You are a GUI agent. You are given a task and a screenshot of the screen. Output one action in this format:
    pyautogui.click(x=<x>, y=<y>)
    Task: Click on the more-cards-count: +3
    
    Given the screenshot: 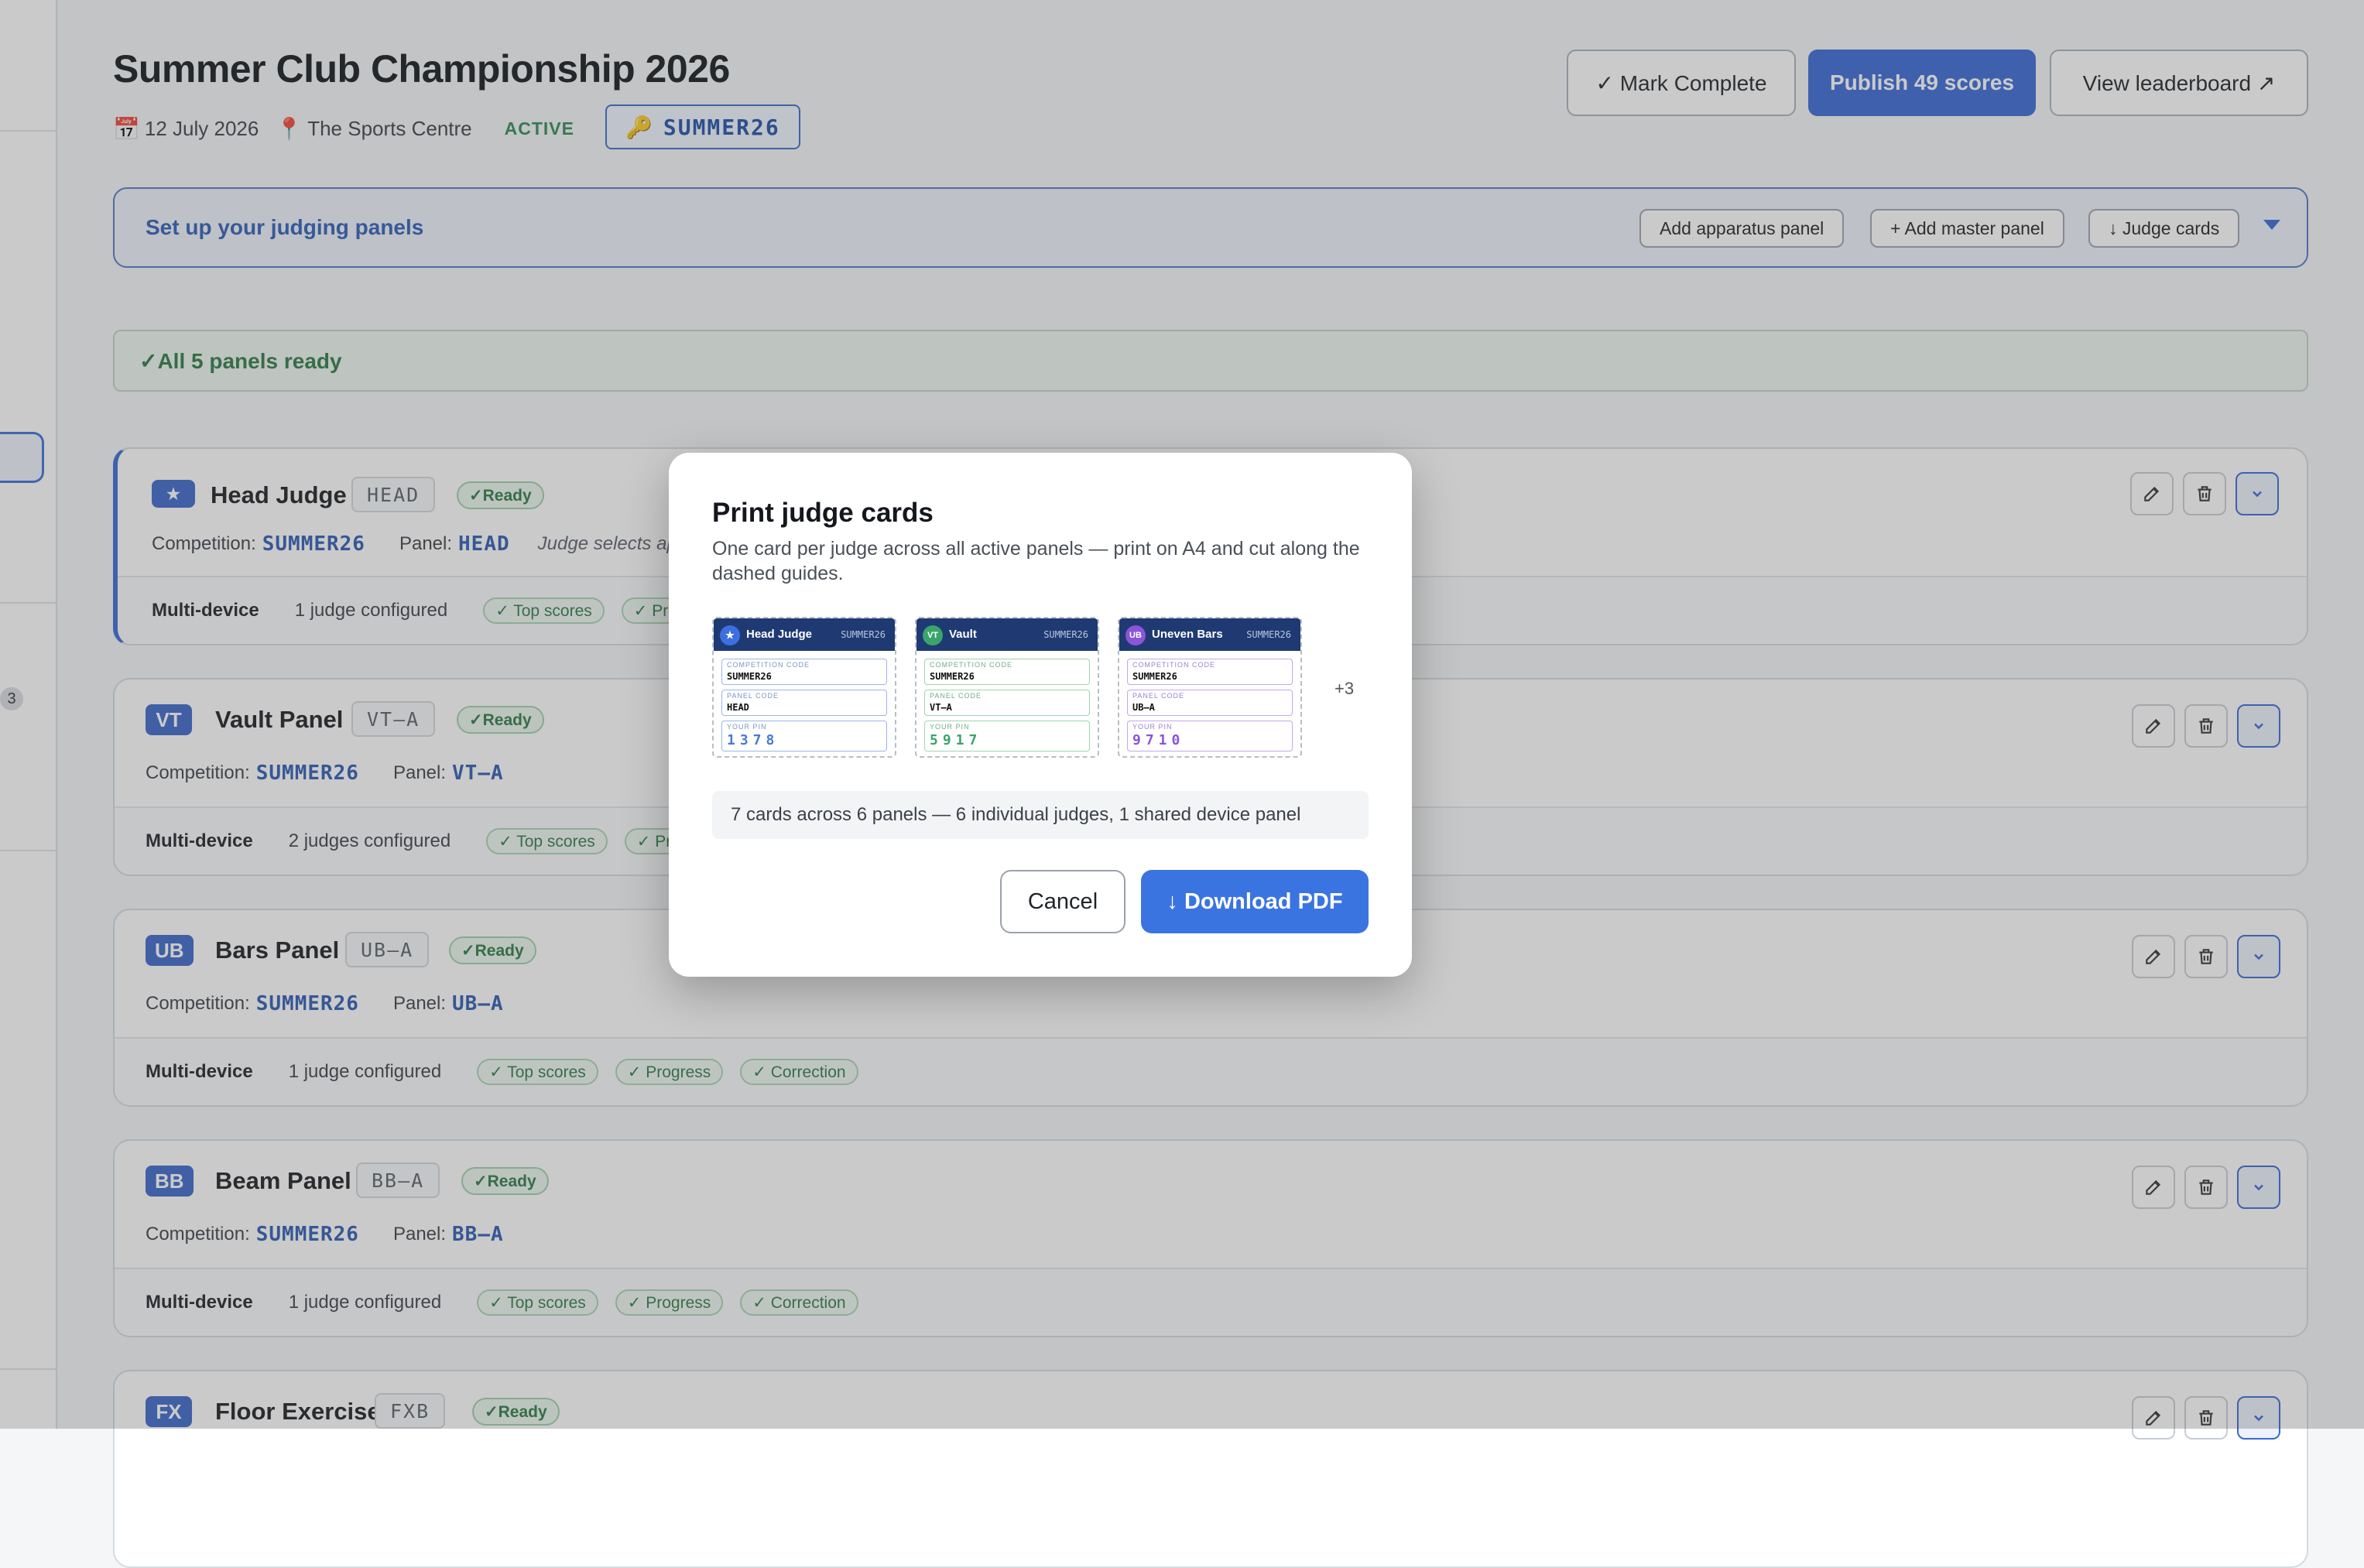 What is the action you would take?
    pyautogui.click(x=1344, y=688)
    